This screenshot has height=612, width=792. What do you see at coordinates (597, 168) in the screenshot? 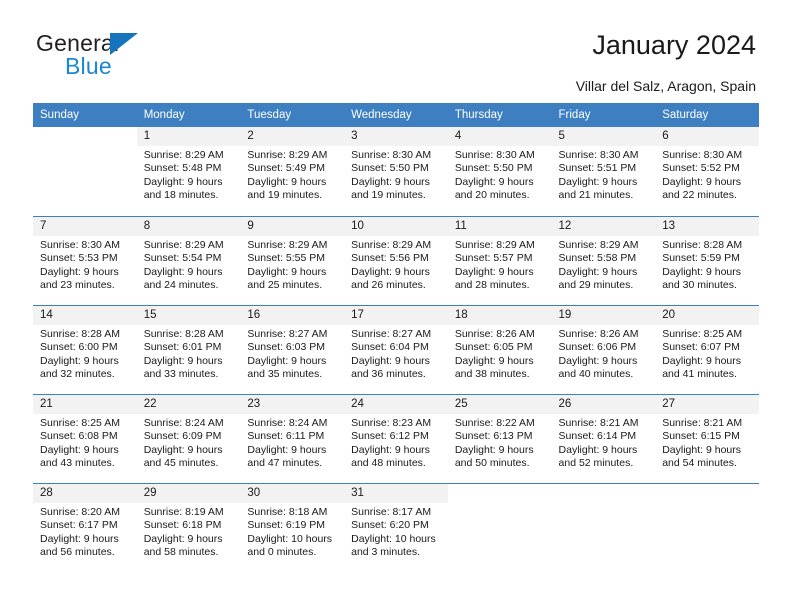
I see `sunset-text: Sunset: 5:51 PM` at bounding box center [597, 168].